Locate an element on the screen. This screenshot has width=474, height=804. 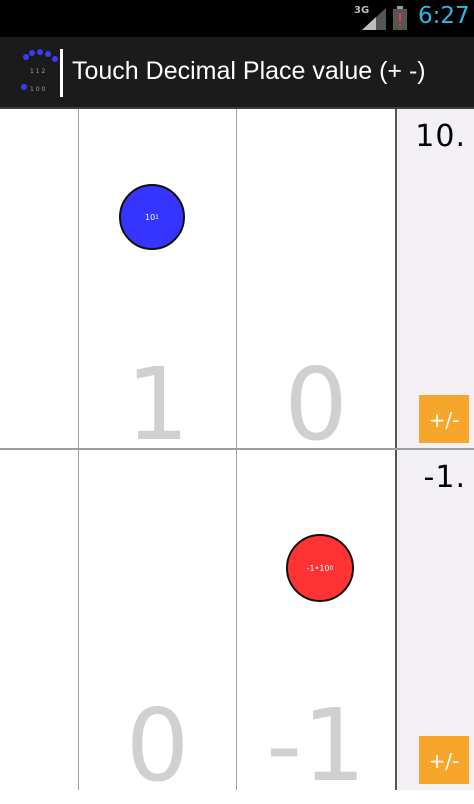
battery-alert-icon is located at coordinates (400, 18).